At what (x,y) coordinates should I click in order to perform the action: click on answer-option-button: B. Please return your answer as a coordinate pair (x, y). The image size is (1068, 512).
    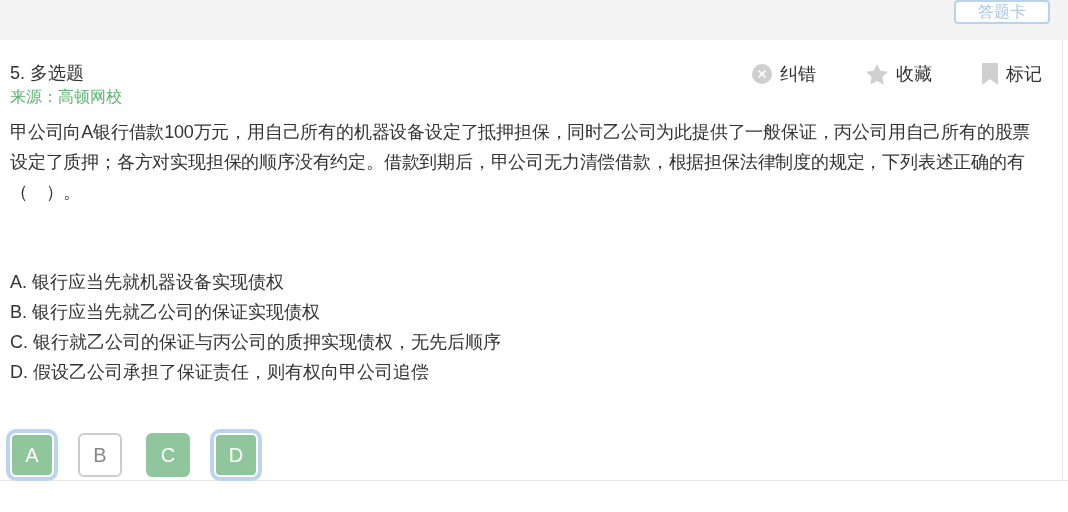
    Looking at the image, I should click on (100, 455).